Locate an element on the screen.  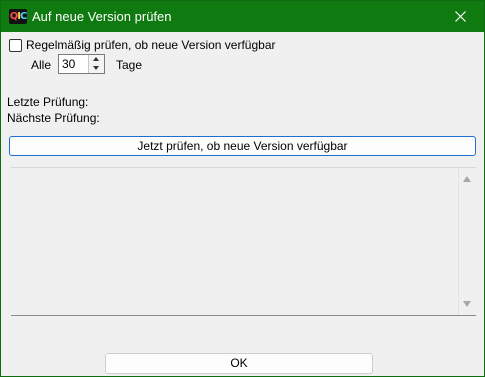
close-icon is located at coordinates (460, 16).